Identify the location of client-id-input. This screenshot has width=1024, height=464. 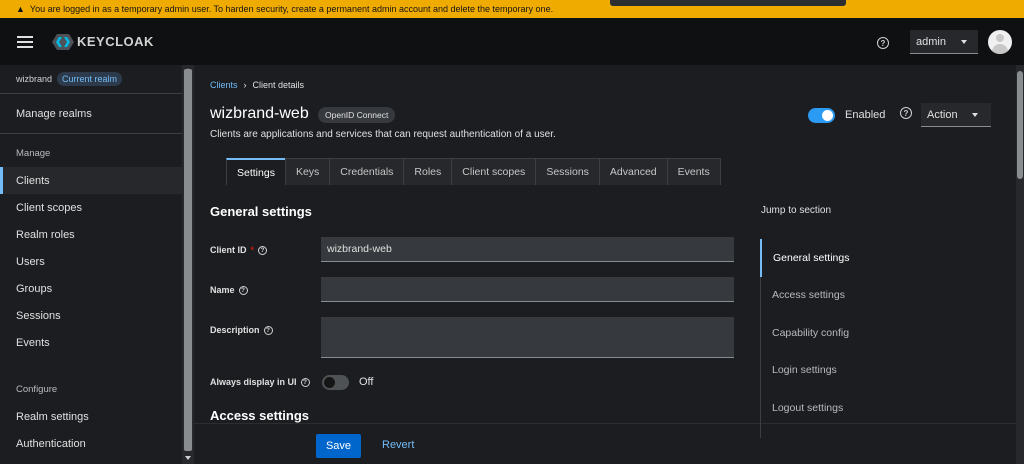
(527, 249).